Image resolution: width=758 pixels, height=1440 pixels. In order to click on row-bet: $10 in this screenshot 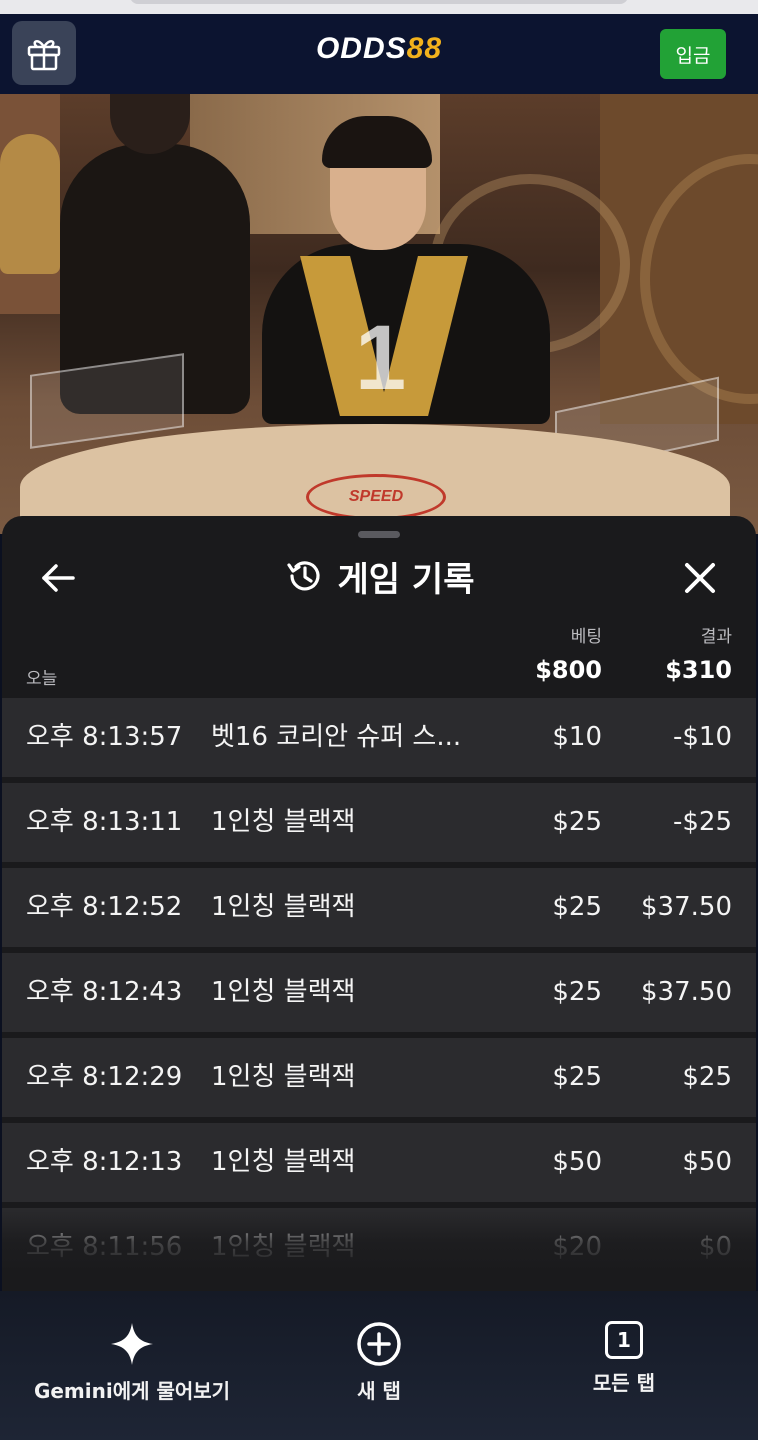, I will do `click(577, 737)`.